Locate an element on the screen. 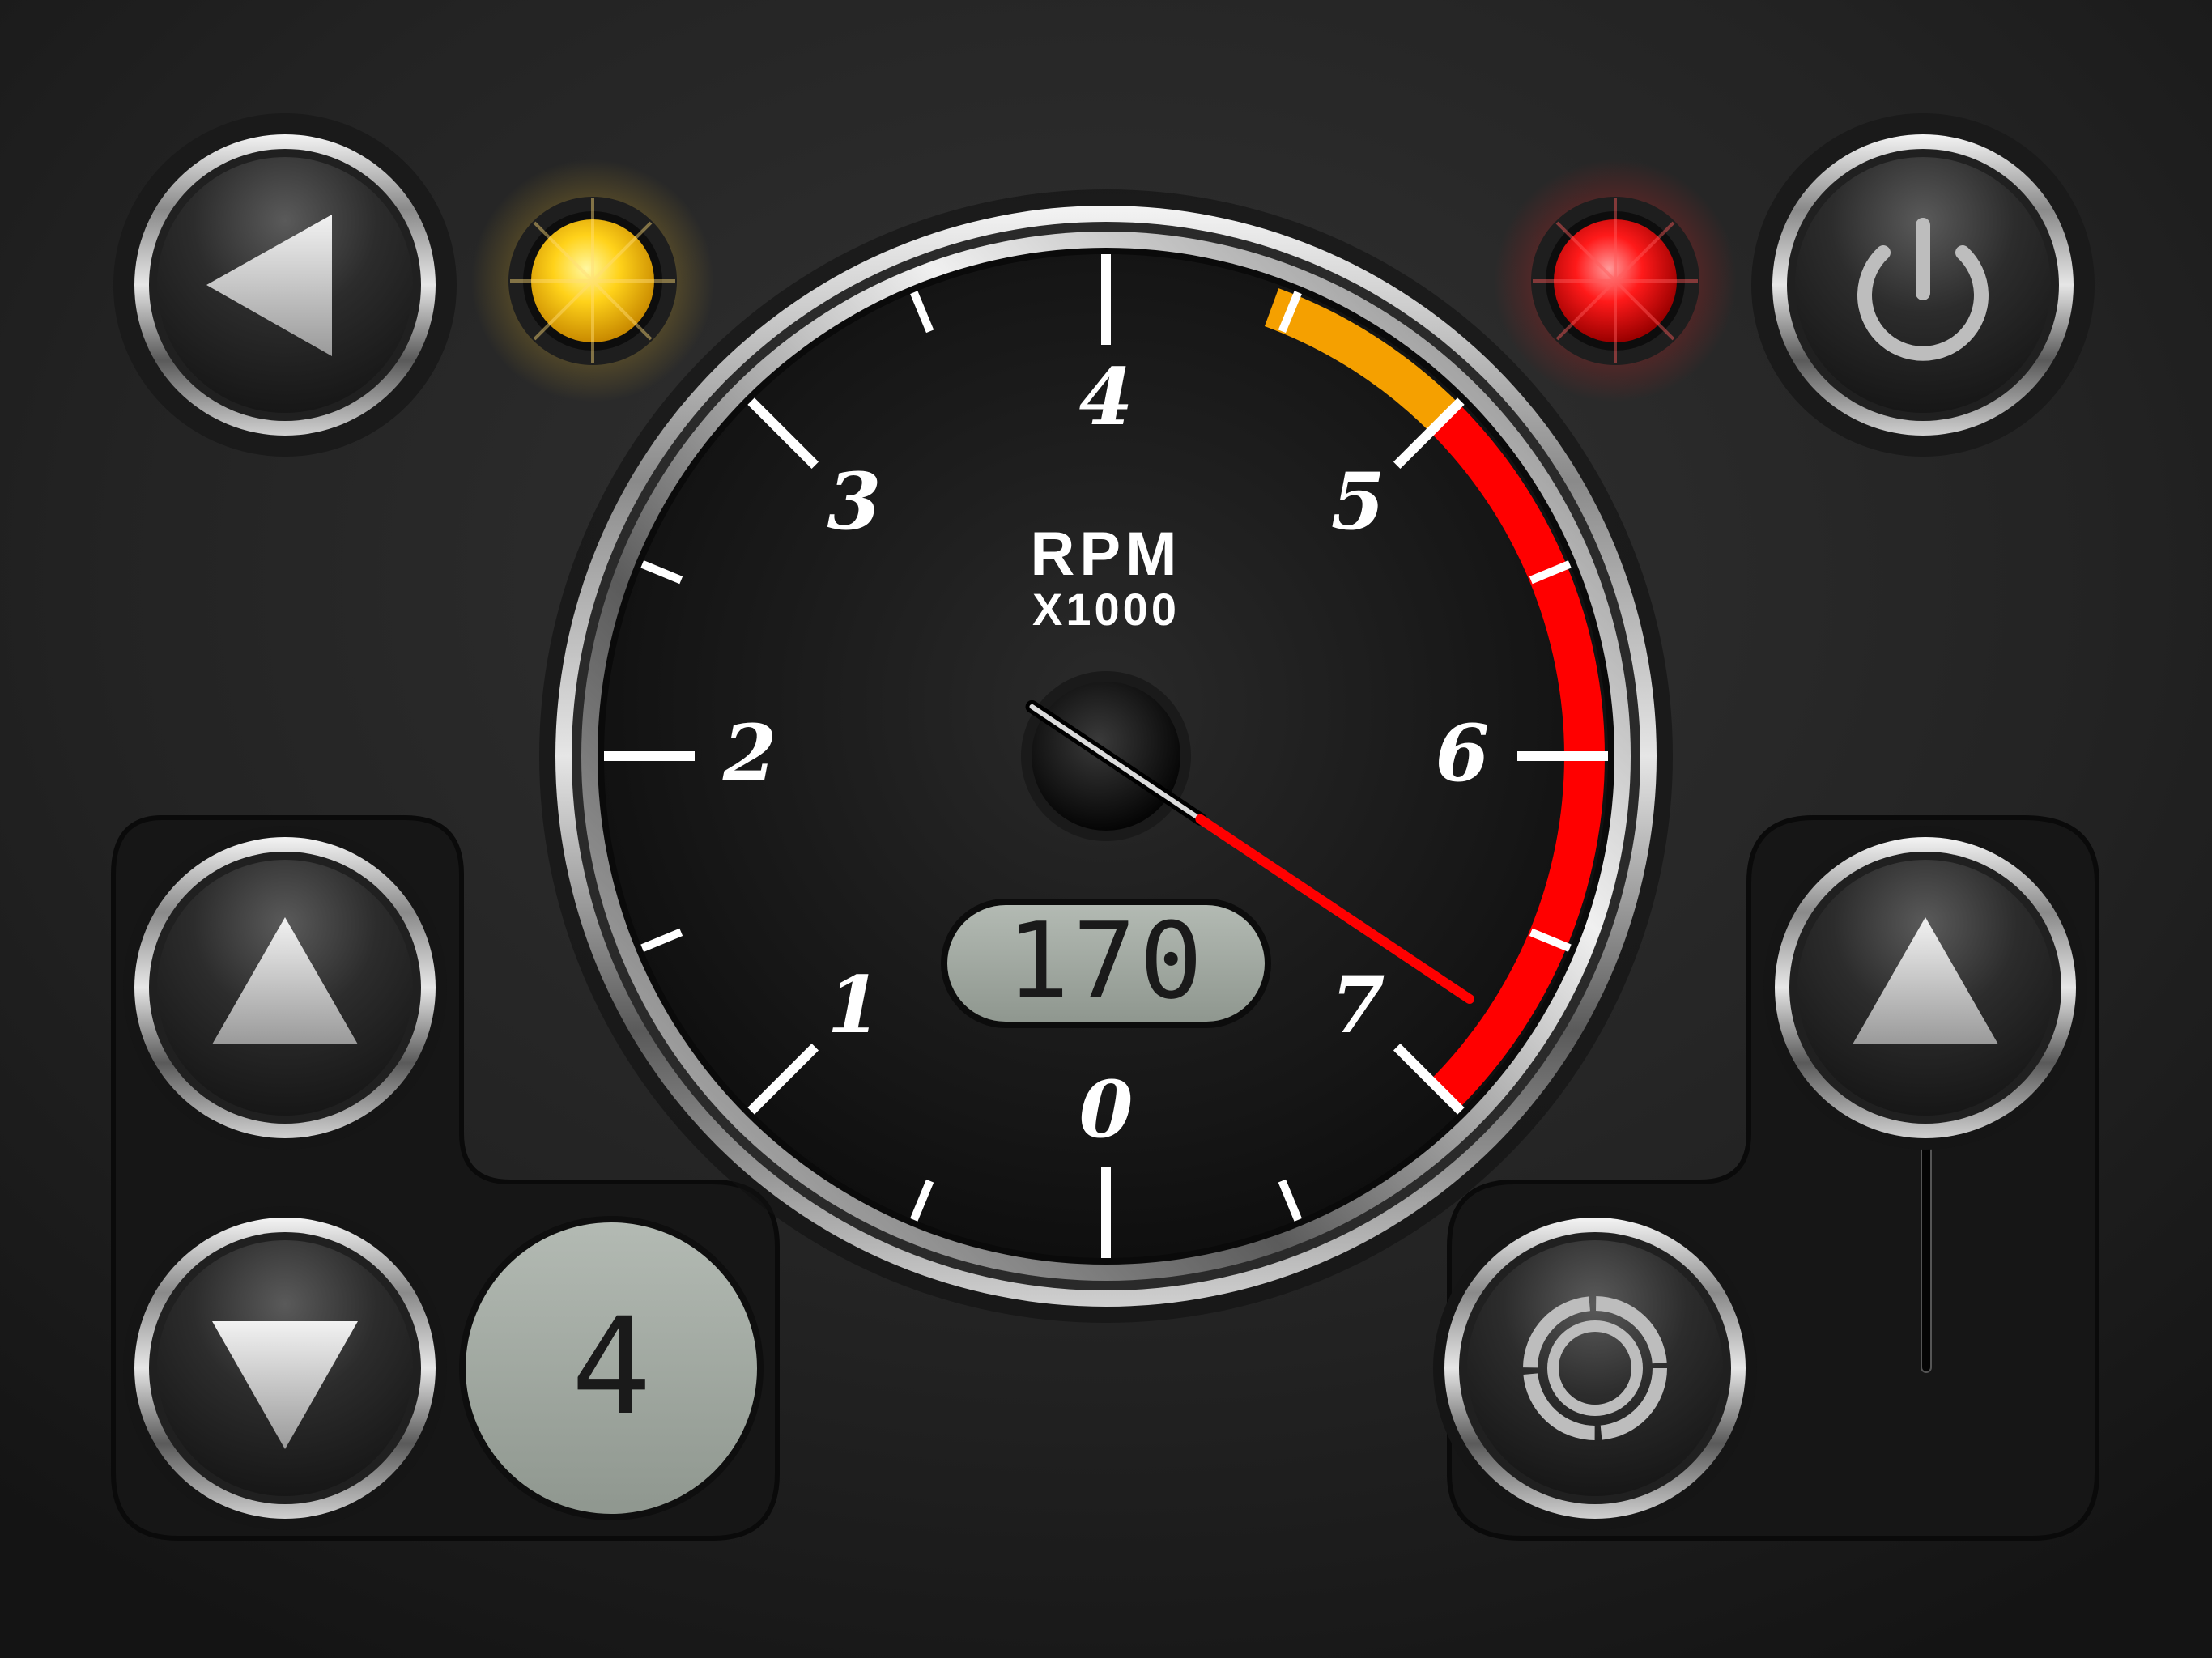  gear-down-button is located at coordinates (285, 1368).